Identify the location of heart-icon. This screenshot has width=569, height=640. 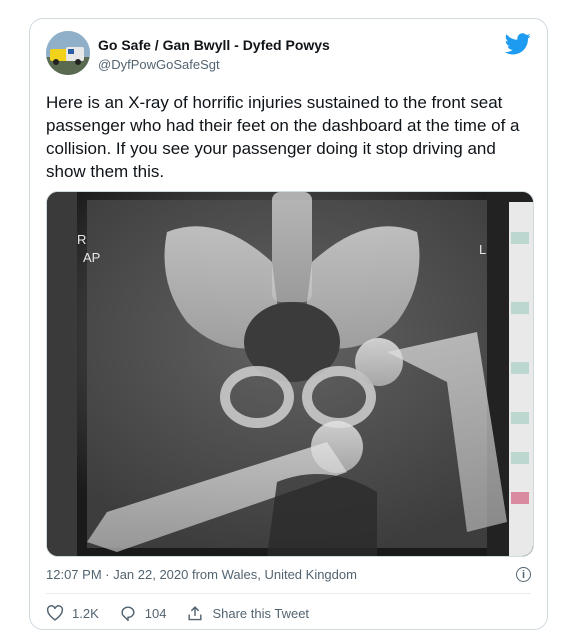
(55, 613).